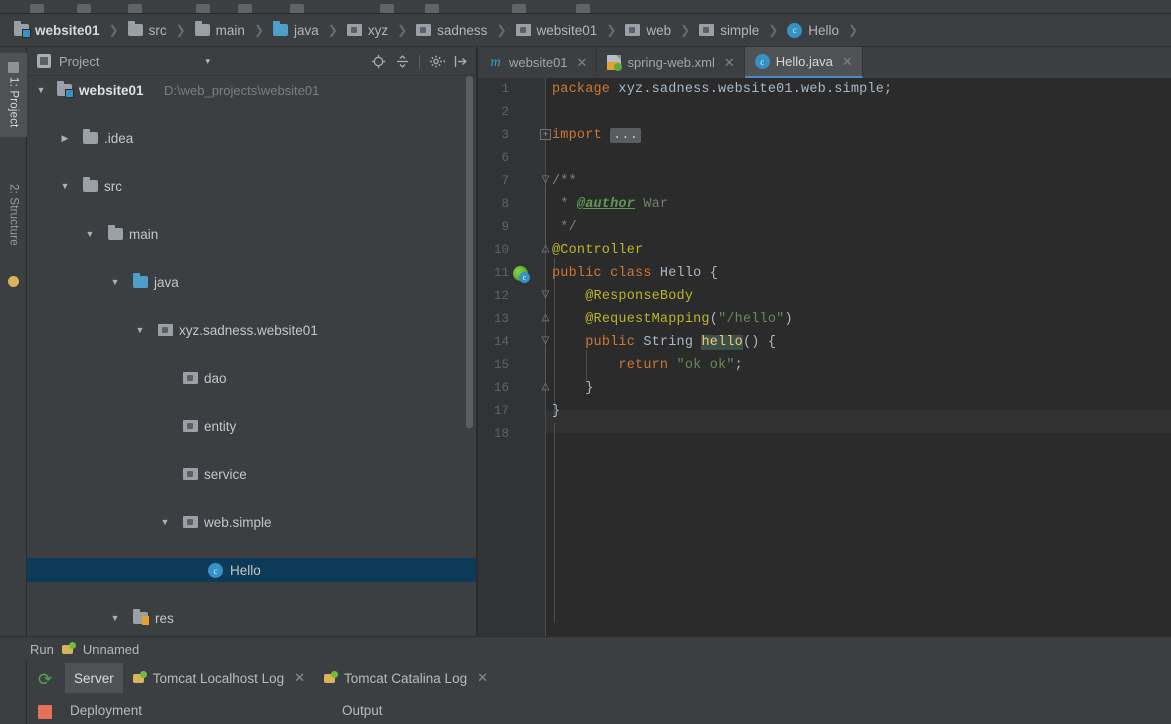 Image resolution: width=1171 pixels, height=724 pixels. I want to click on tab-hello-java: c Hello.java ✕, so click(803, 62).